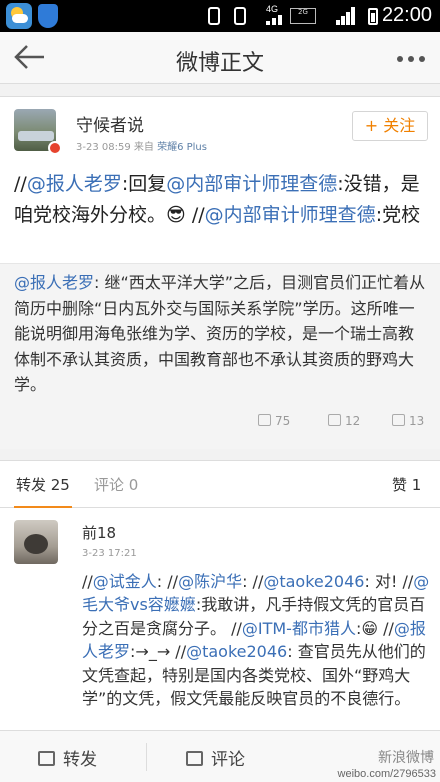 The width and height of the screenshot is (440, 782). Describe the element at coordinates (303, 16) in the screenshot. I see `dual-sim-icon: 2G` at that location.